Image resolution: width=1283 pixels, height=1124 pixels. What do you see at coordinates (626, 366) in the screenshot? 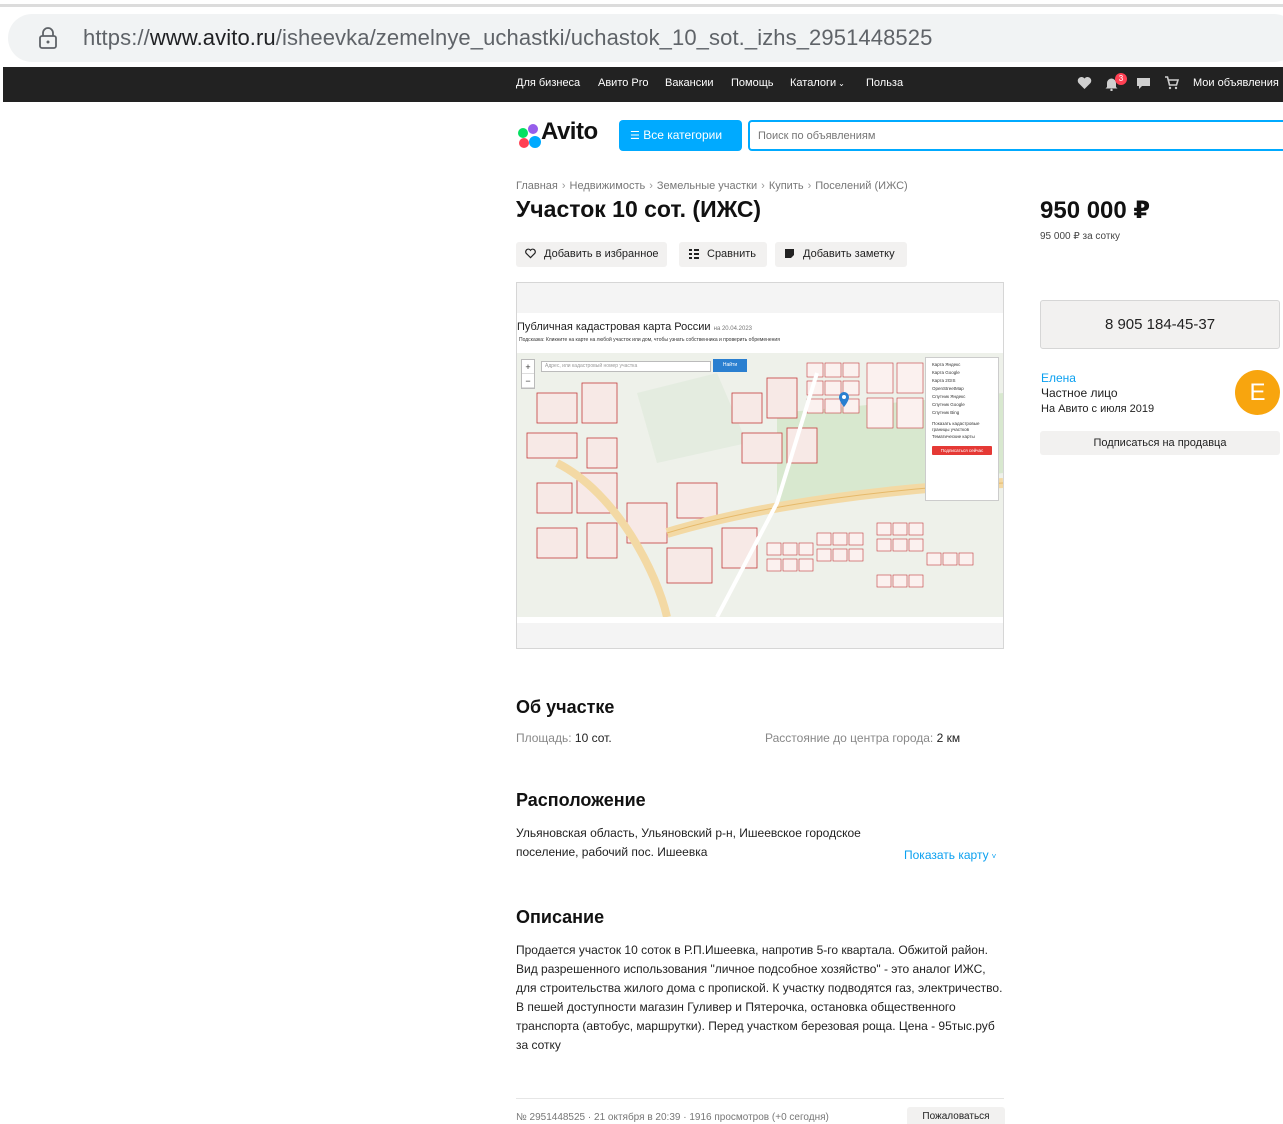
I see `map-search-input: Адрес, или кадастровый номер участка` at bounding box center [626, 366].